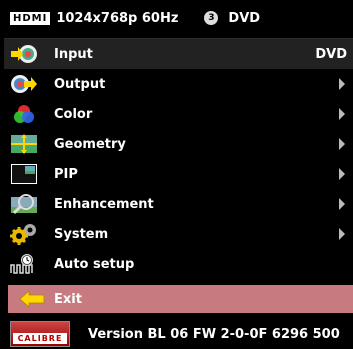  I want to click on calibre-logo: CALIBRE, so click(40, 334).